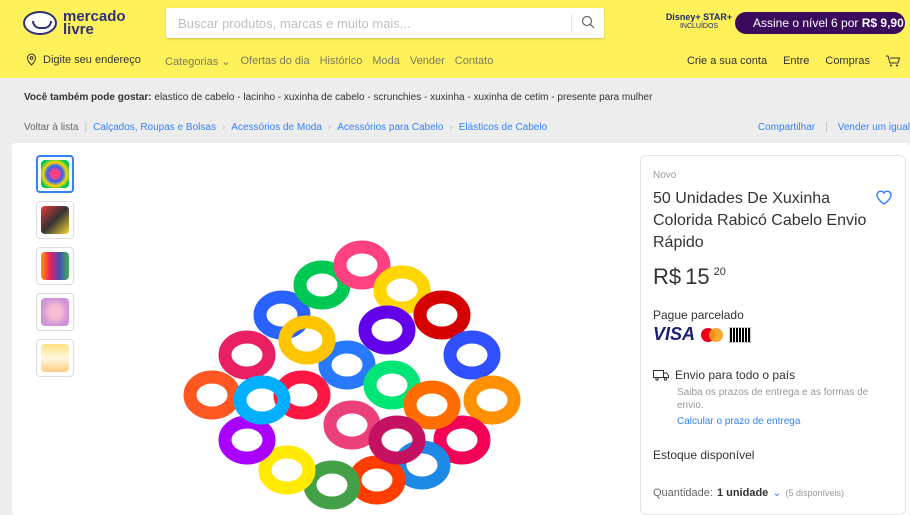  Describe the element at coordinates (665, 175) in the screenshot. I see `condition-label: Novo` at that location.